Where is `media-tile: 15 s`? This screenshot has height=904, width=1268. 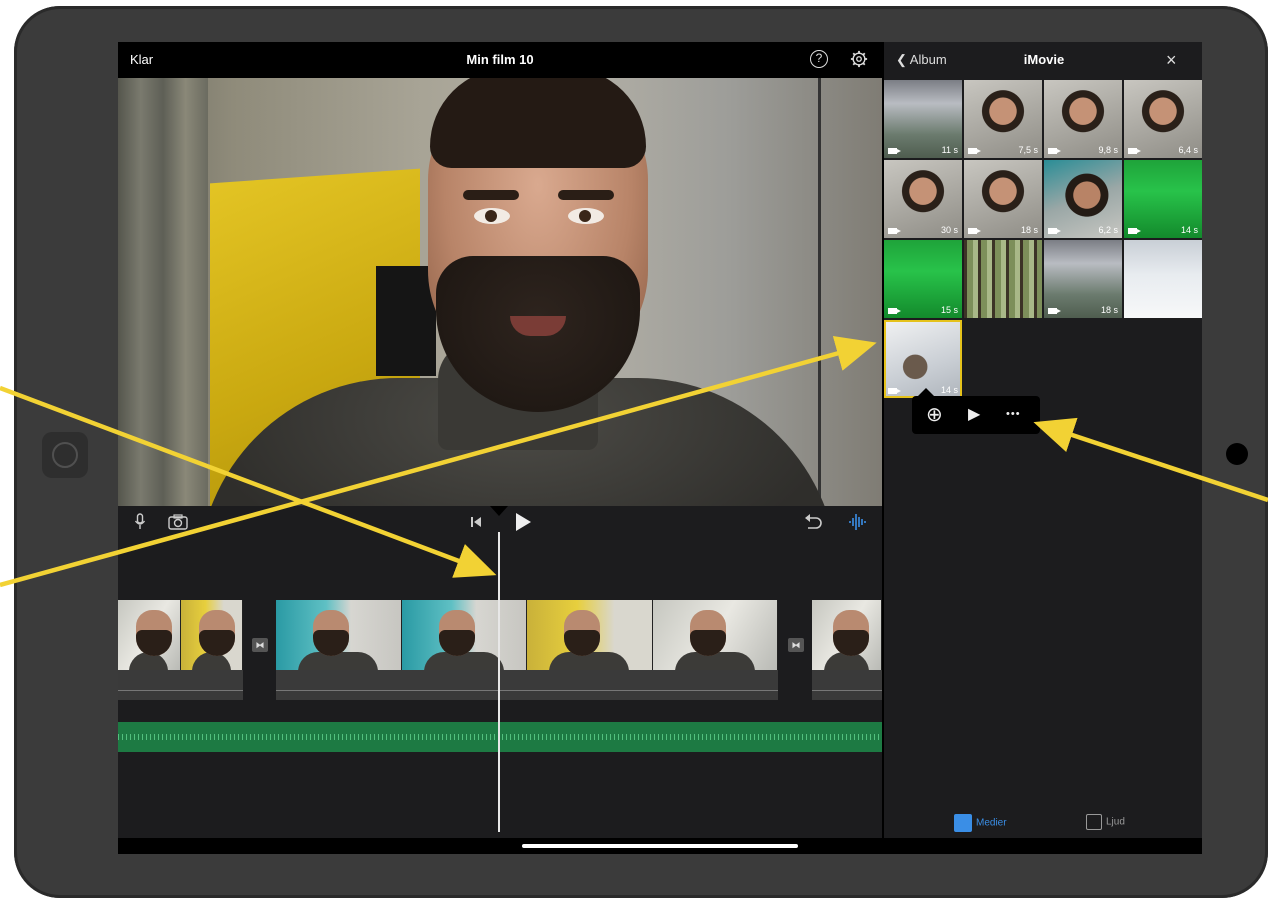
media-tile: 15 s is located at coordinates (923, 279).